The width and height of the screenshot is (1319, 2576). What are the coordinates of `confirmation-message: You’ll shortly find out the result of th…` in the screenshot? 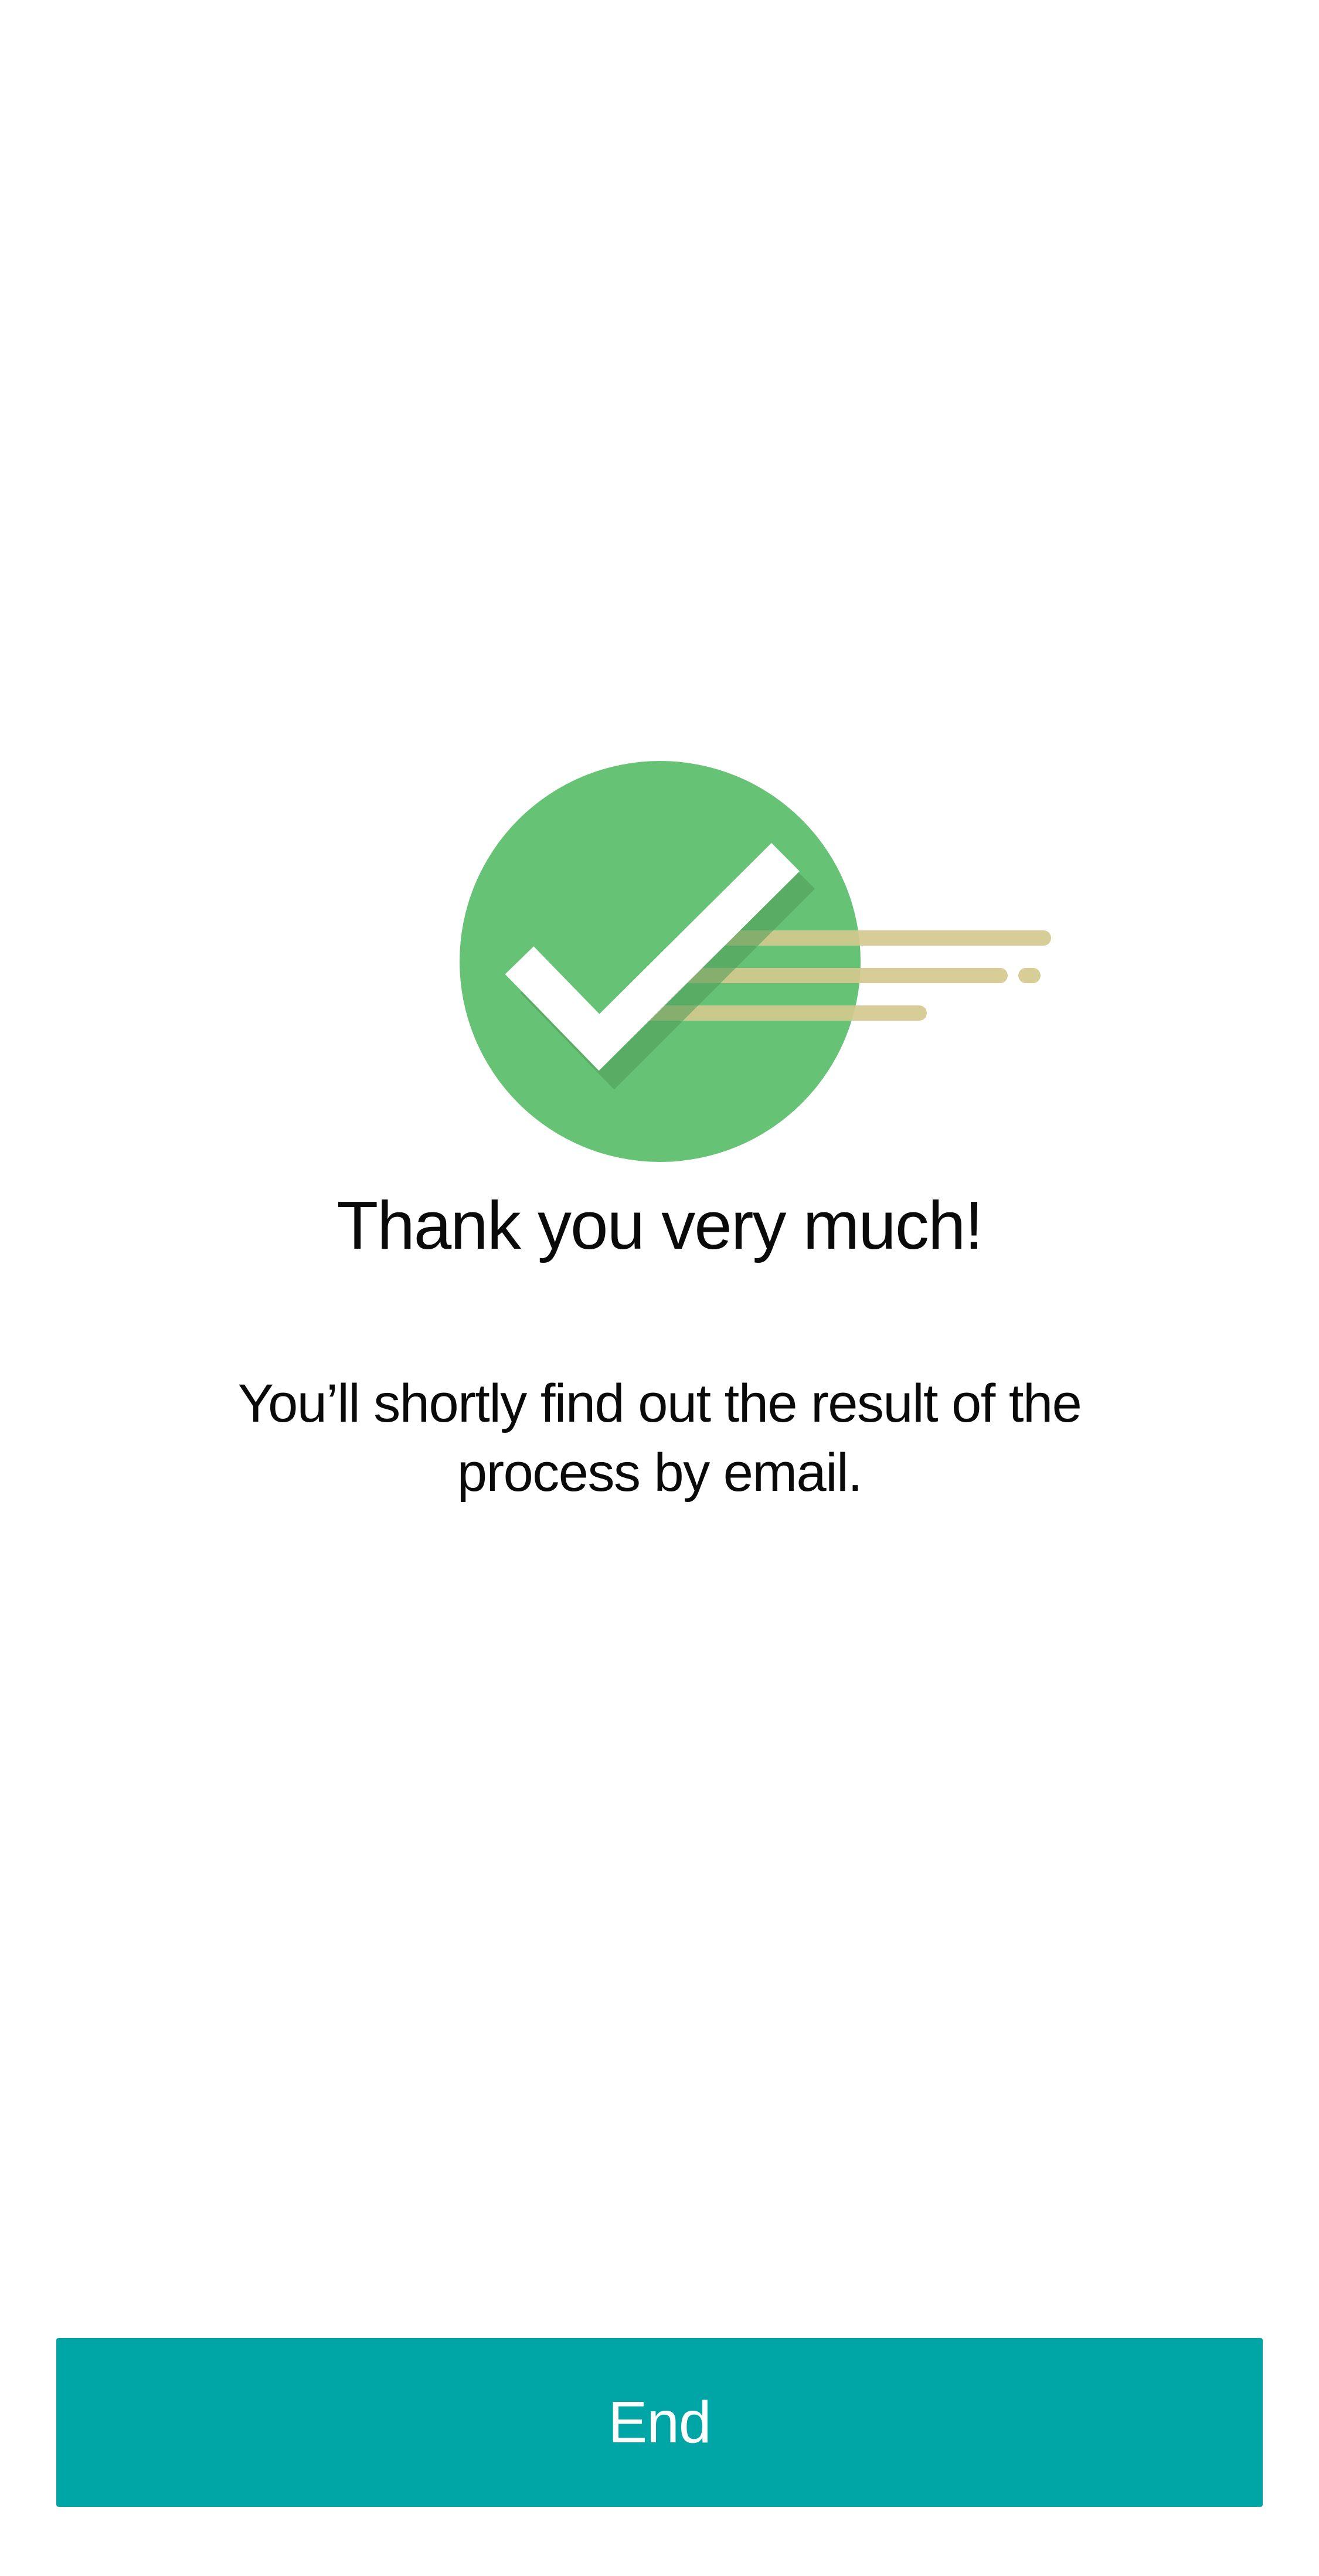 It's located at (659, 1439).